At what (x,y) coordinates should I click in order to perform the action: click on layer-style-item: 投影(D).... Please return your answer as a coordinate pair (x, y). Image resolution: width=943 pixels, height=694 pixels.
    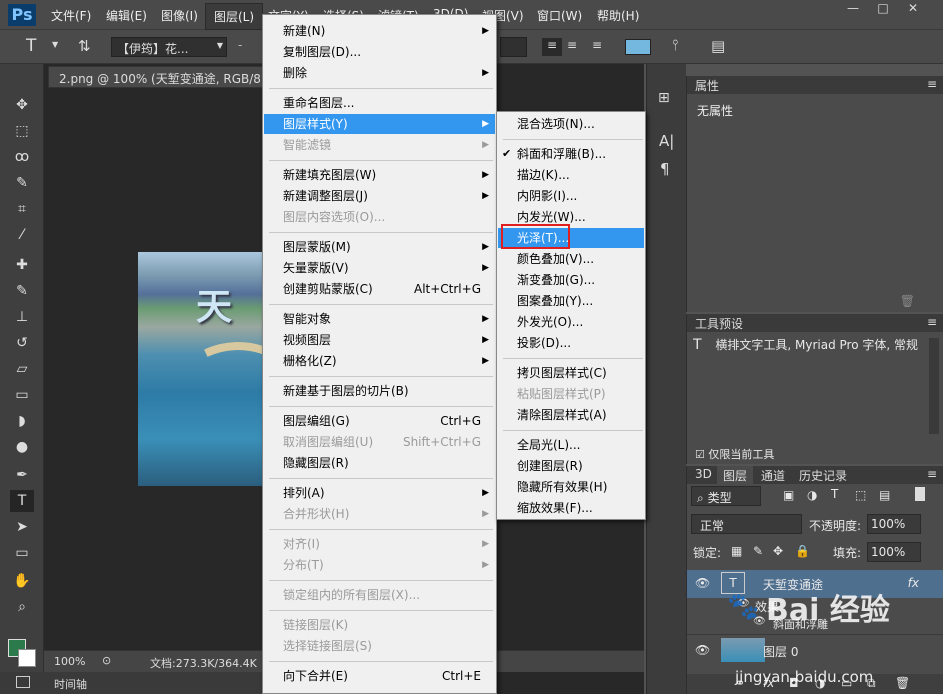
    Looking at the image, I should click on (571, 343).